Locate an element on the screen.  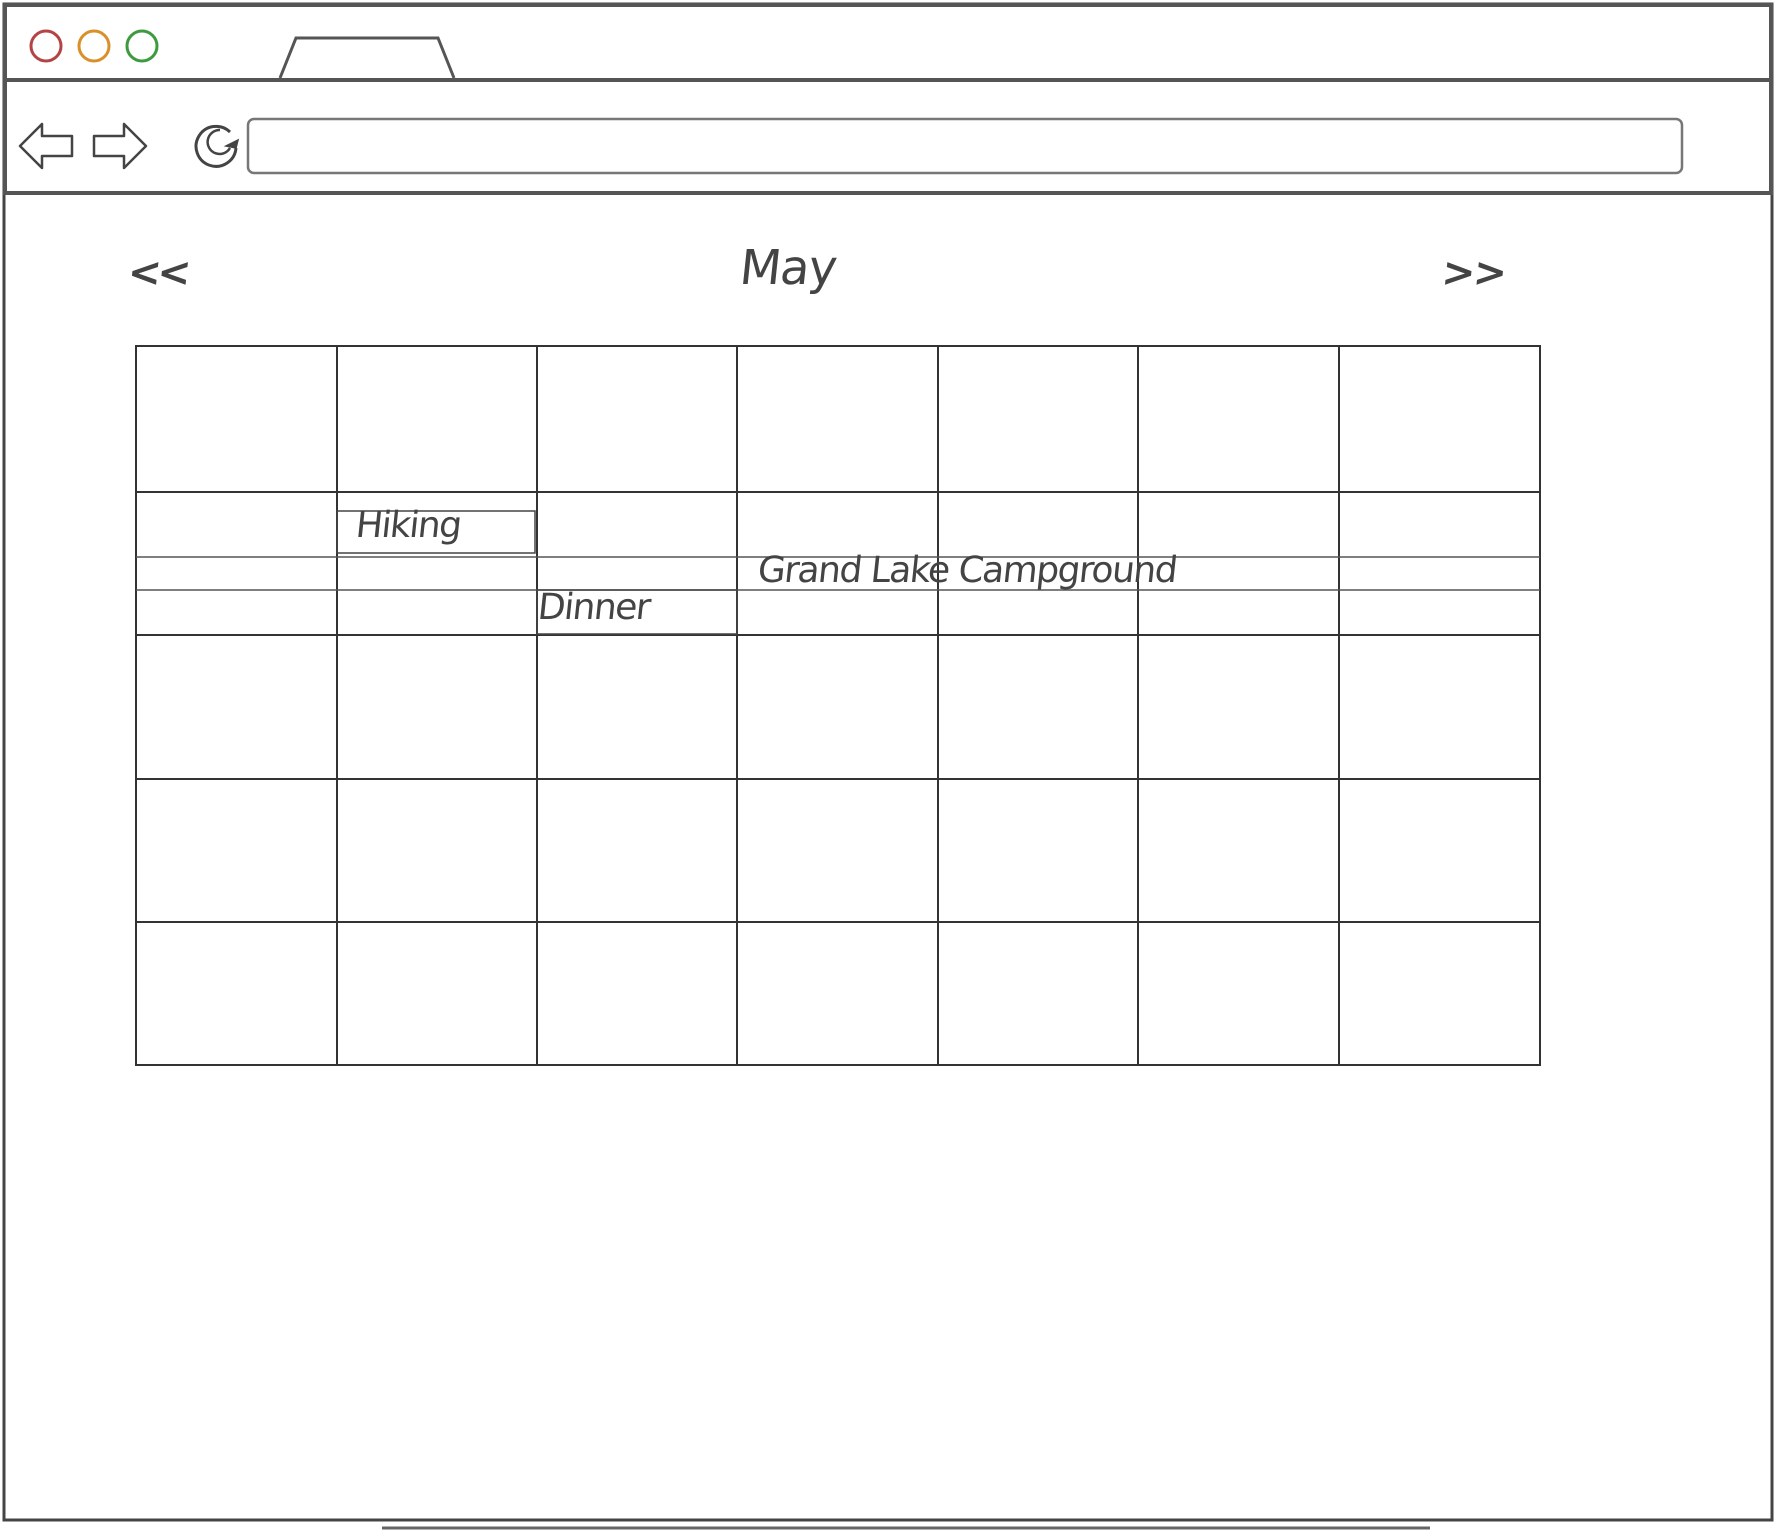
back-arrow-icon is located at coordinates (46, 146).